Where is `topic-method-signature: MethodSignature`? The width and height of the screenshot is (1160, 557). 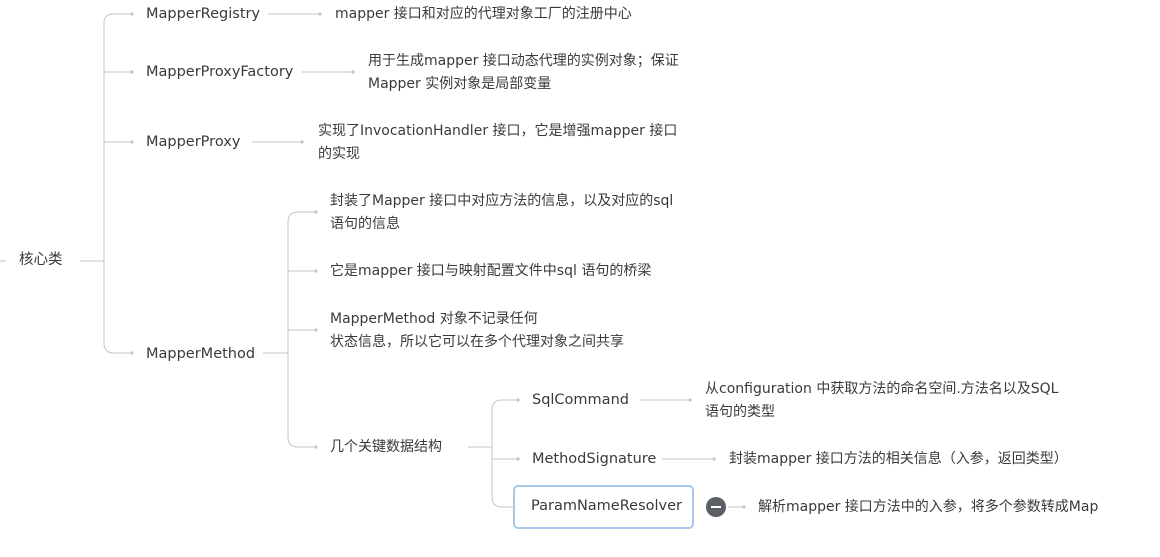 topic-method-signature: MethodSignature is located at coordinates (594, 459).